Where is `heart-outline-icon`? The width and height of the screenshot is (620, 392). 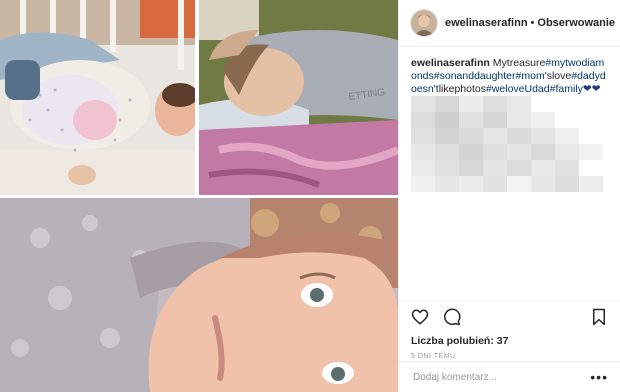
heart-outline-icon is located at coordinates (420, 317).